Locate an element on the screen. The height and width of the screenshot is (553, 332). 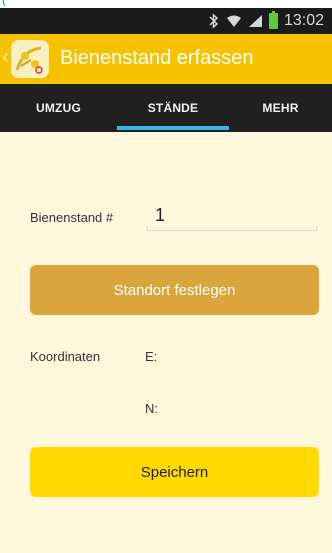
coord-n-label: N: is located at coordinates (151, 408).